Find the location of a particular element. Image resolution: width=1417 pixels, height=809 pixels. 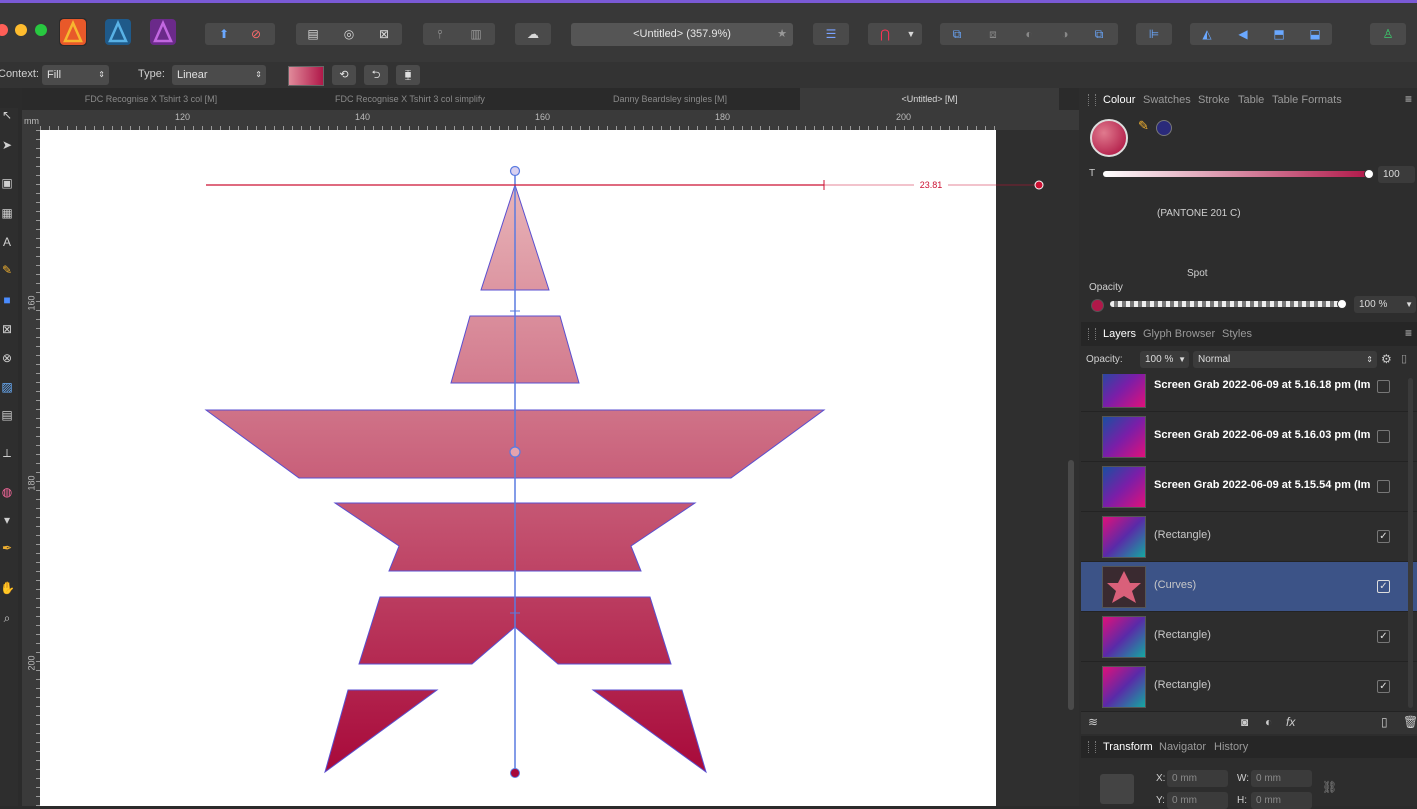

table-tool-icon: ▦ is located at coordinates (7, 213).